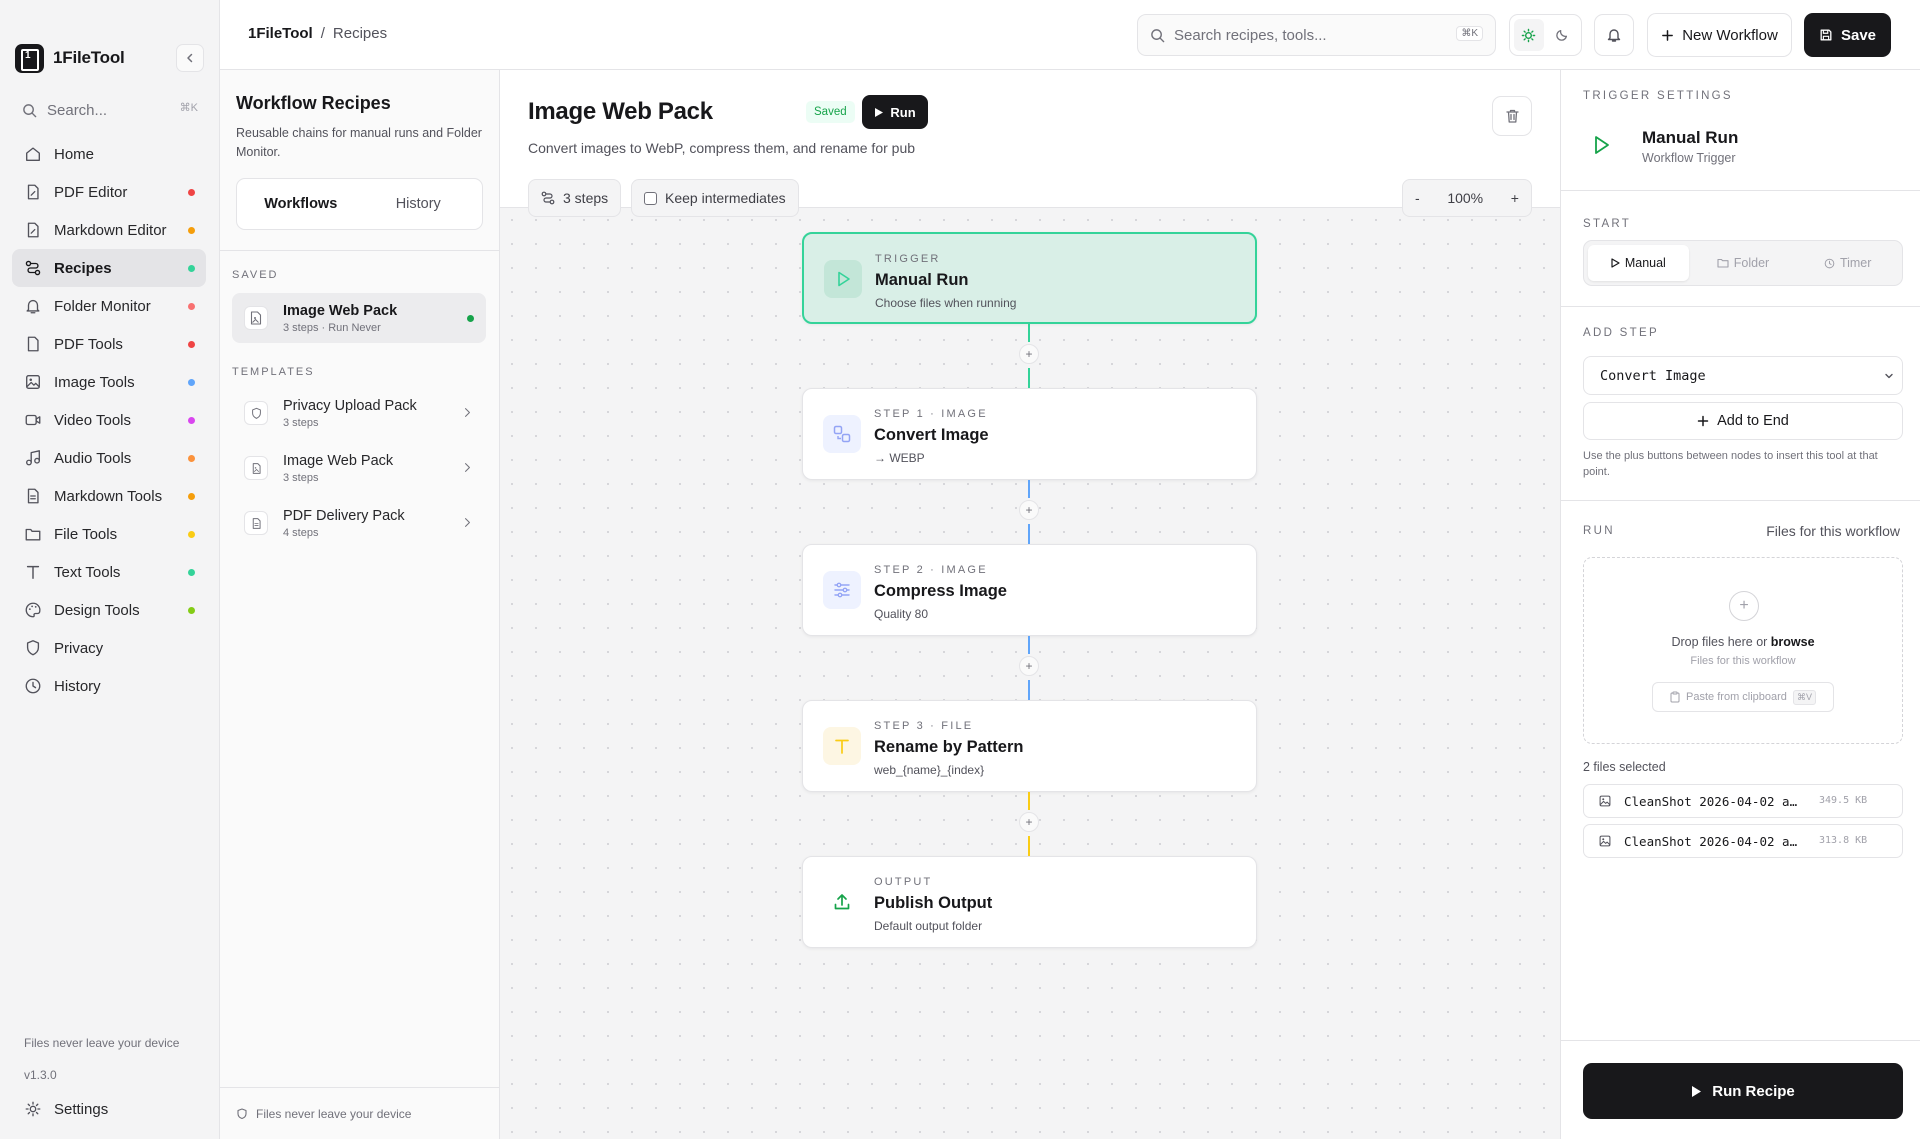 The width and height of the screenshot is (1920, 1139). Describe the element at coordinates (1615, 263) in the screenshot. I see `play-icon` at that location.